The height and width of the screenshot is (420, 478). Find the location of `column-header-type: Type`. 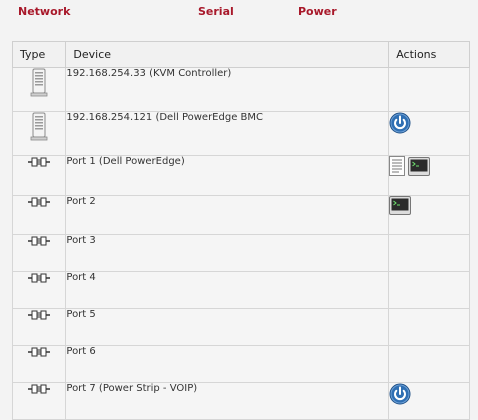

column-header-type: Type is located at coordinates (39, 54).